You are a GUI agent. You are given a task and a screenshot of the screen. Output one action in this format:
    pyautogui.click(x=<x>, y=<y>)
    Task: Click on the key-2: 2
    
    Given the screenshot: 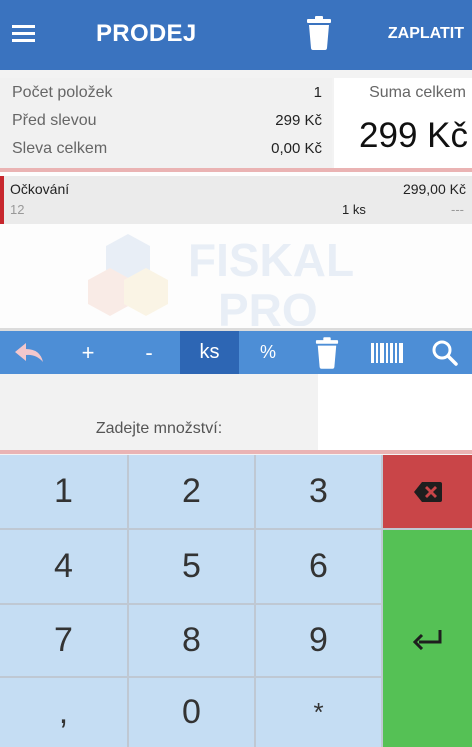 What is the action you would take?
    pyautogui.click(x=191, y=491)
    